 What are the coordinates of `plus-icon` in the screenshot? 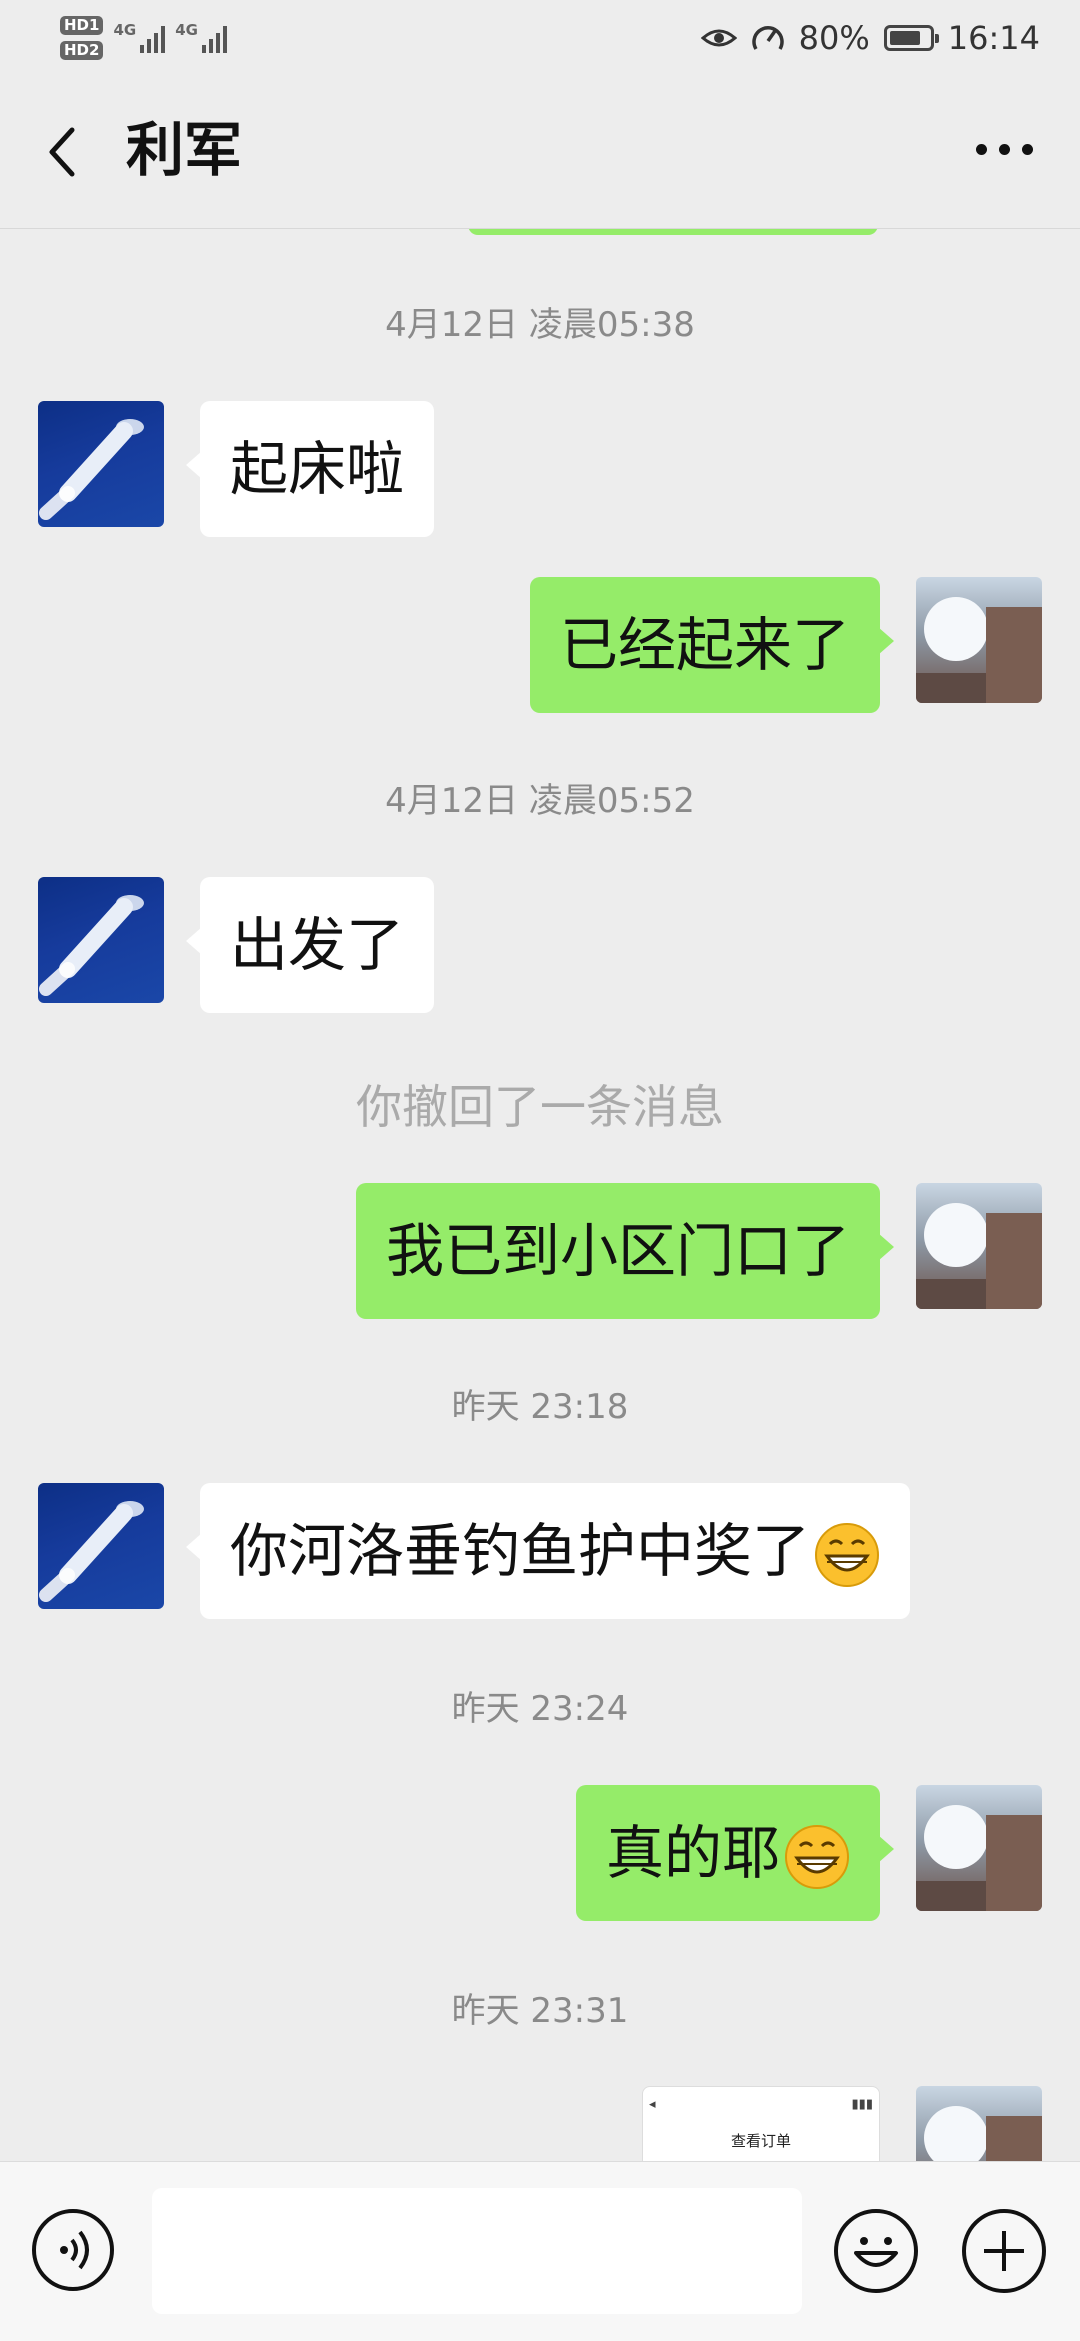 It's located at (1004, 2251).